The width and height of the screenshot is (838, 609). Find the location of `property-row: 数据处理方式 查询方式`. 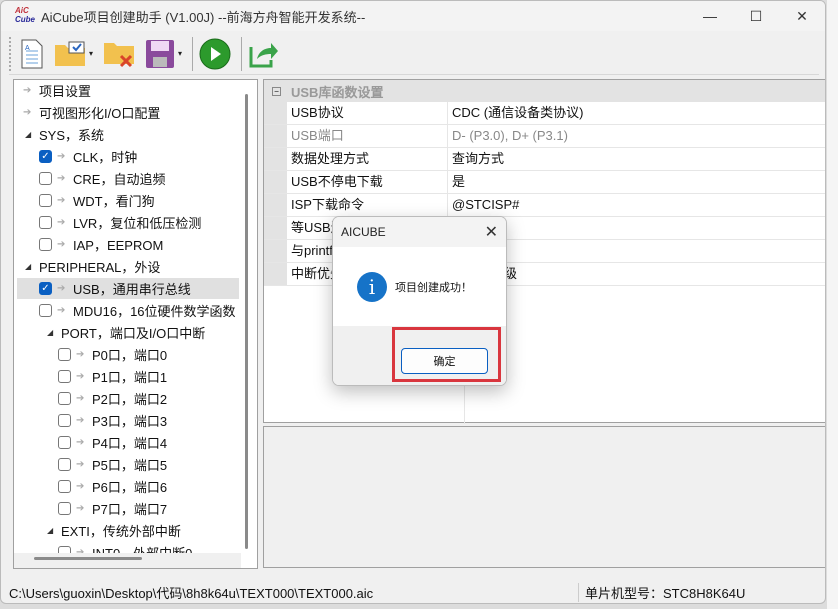

property-row: 数据处理方式 查询方式 is located at coordinates (544, 159).